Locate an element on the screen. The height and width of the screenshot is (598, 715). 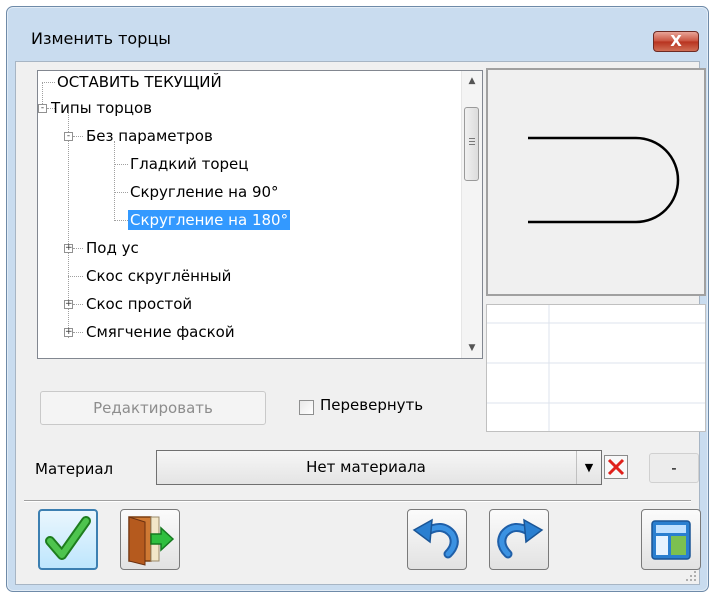
tree-item-label: Типы торцов is located at coordinates (101, 108).